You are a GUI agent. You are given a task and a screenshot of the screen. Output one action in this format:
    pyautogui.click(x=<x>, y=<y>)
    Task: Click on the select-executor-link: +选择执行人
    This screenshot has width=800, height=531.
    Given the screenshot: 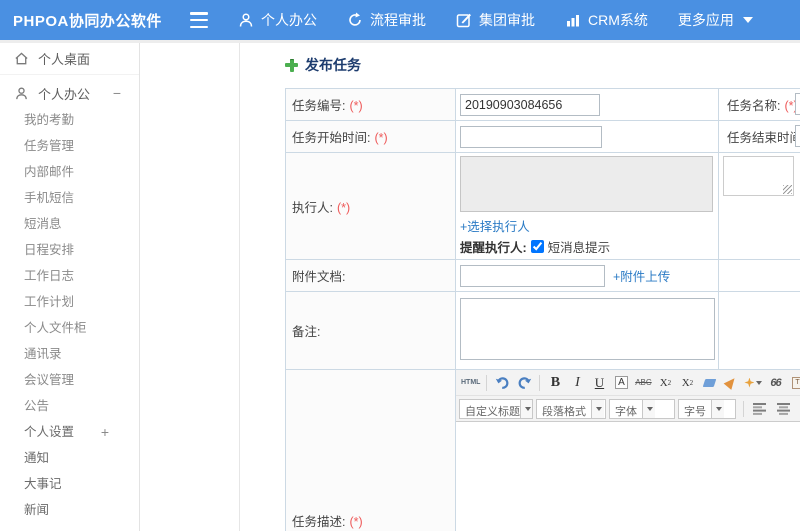 What is the action you would take?
    pyautogui.click(x=495, y=227)
    